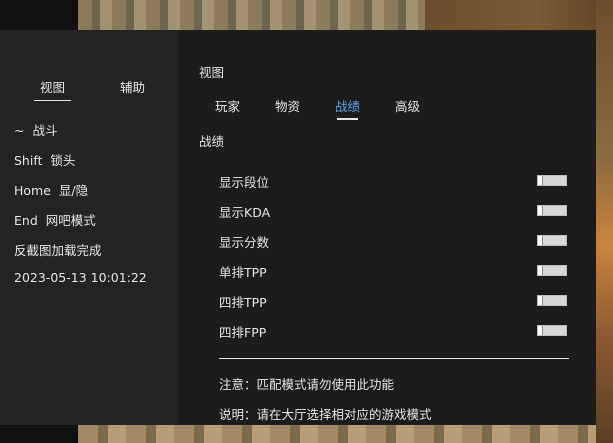  I want to click on option-label: 显示分数, so click(244, 242).